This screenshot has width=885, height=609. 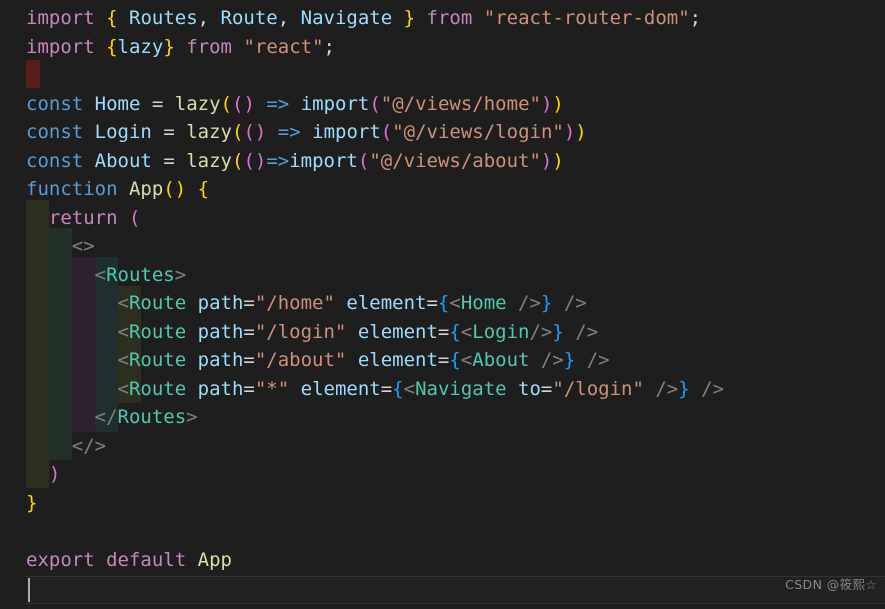 I want to click on code-line-8: return (, so click(x=83, y=218).